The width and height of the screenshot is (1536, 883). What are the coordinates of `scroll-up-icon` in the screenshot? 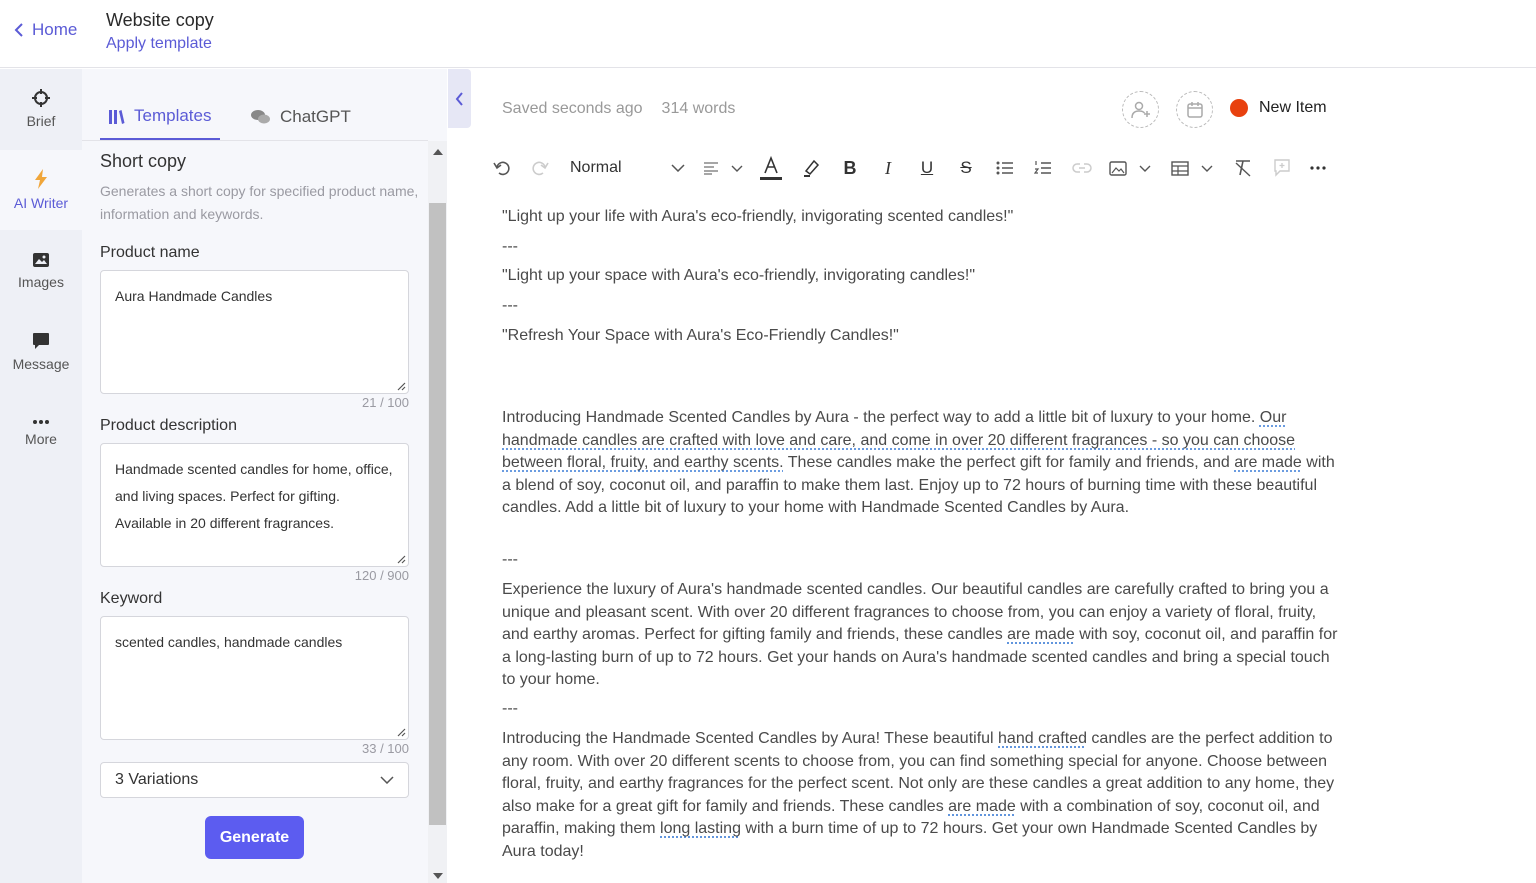 It's located at (438, 152).